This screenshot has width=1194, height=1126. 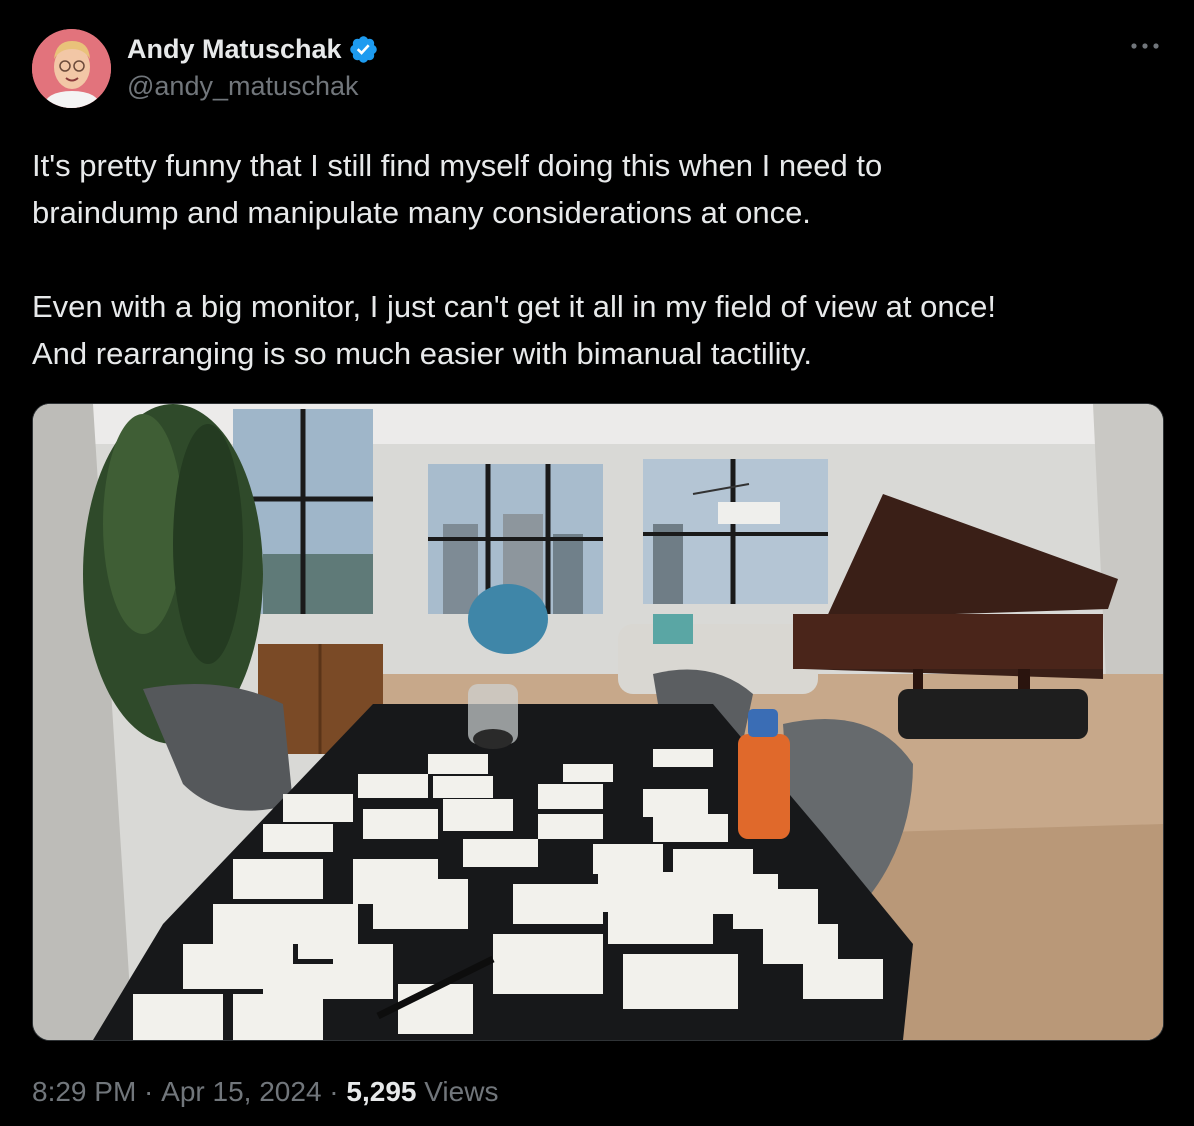 I want to click on author-display-name: Andy Matuschak, so click(x=234, y=49).